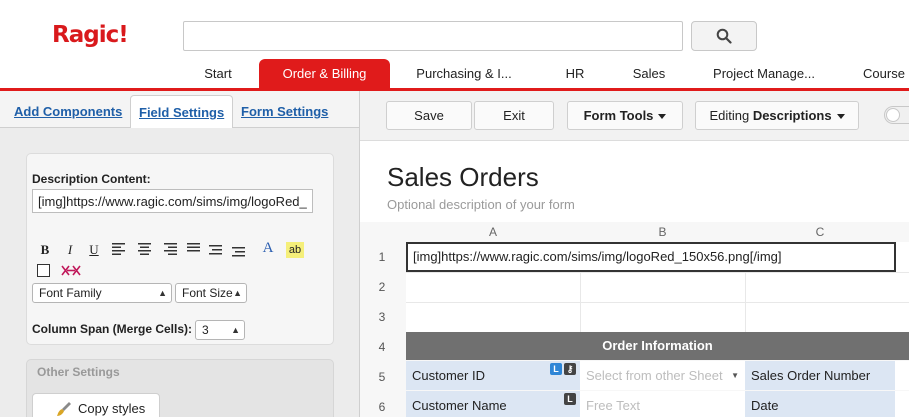 The image size is (909, 417). Describe the element at coordinates (382, 347) in the screenshot. I see `row-number: 4` at that location.